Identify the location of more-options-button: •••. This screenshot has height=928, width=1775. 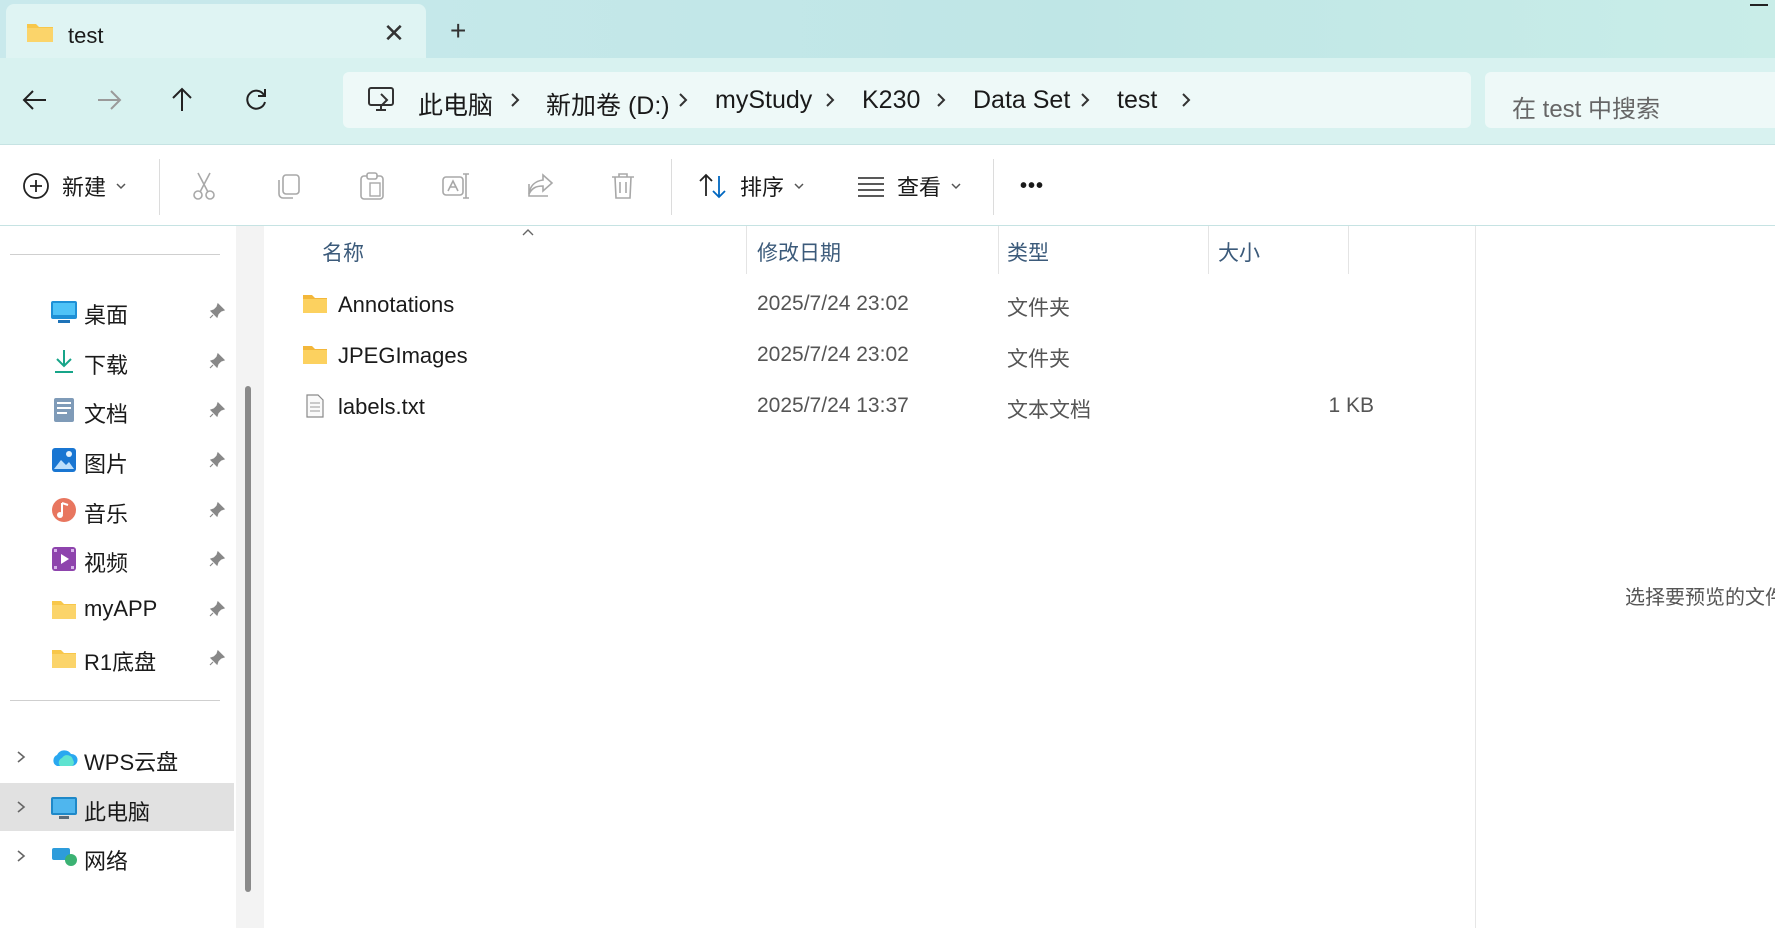
(1032, 186).